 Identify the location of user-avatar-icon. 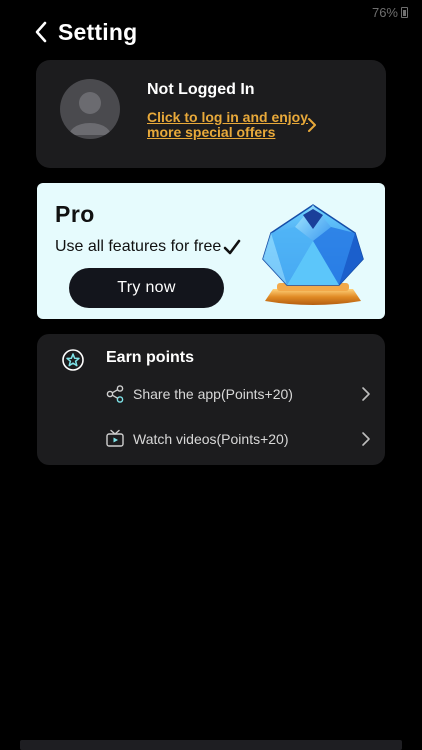
(90, 113).